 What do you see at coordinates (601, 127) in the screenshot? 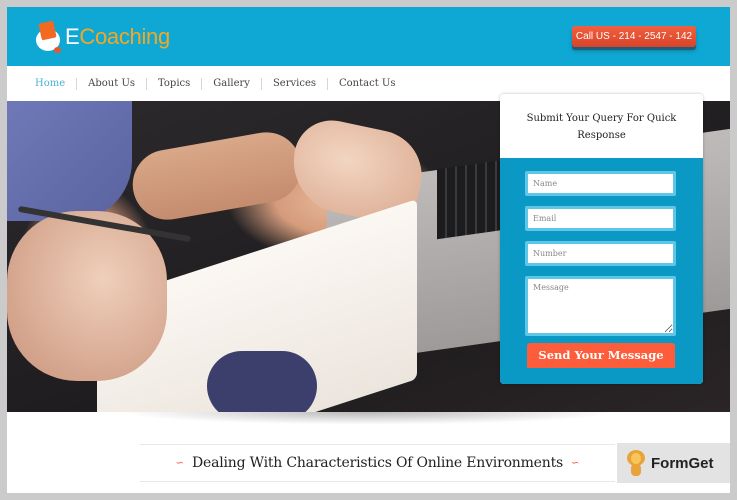
I see `query-form-title: Submit Your Query For Quick Response` at bounding box center [601, 127].